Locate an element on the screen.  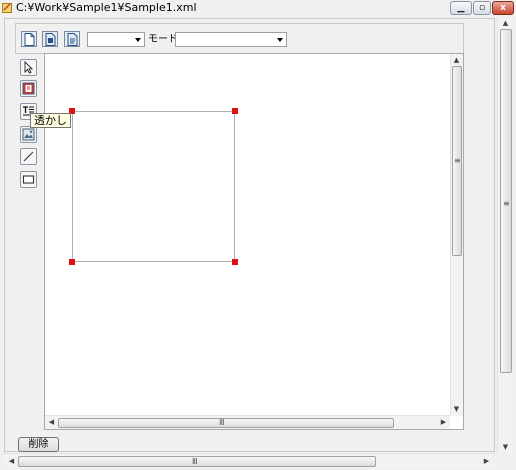
close-button: x is located at coordinates (503, 8).